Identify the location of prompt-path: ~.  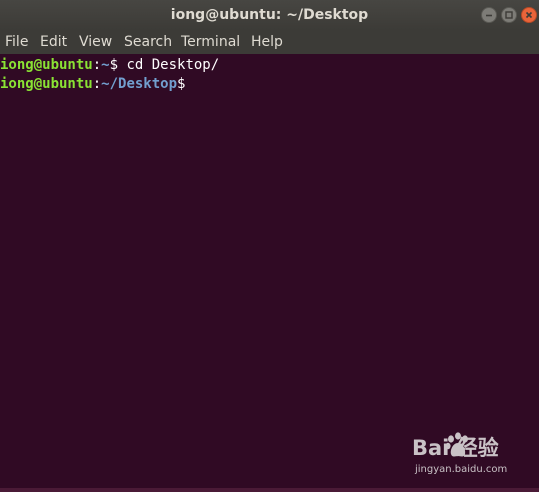
(105, 65).